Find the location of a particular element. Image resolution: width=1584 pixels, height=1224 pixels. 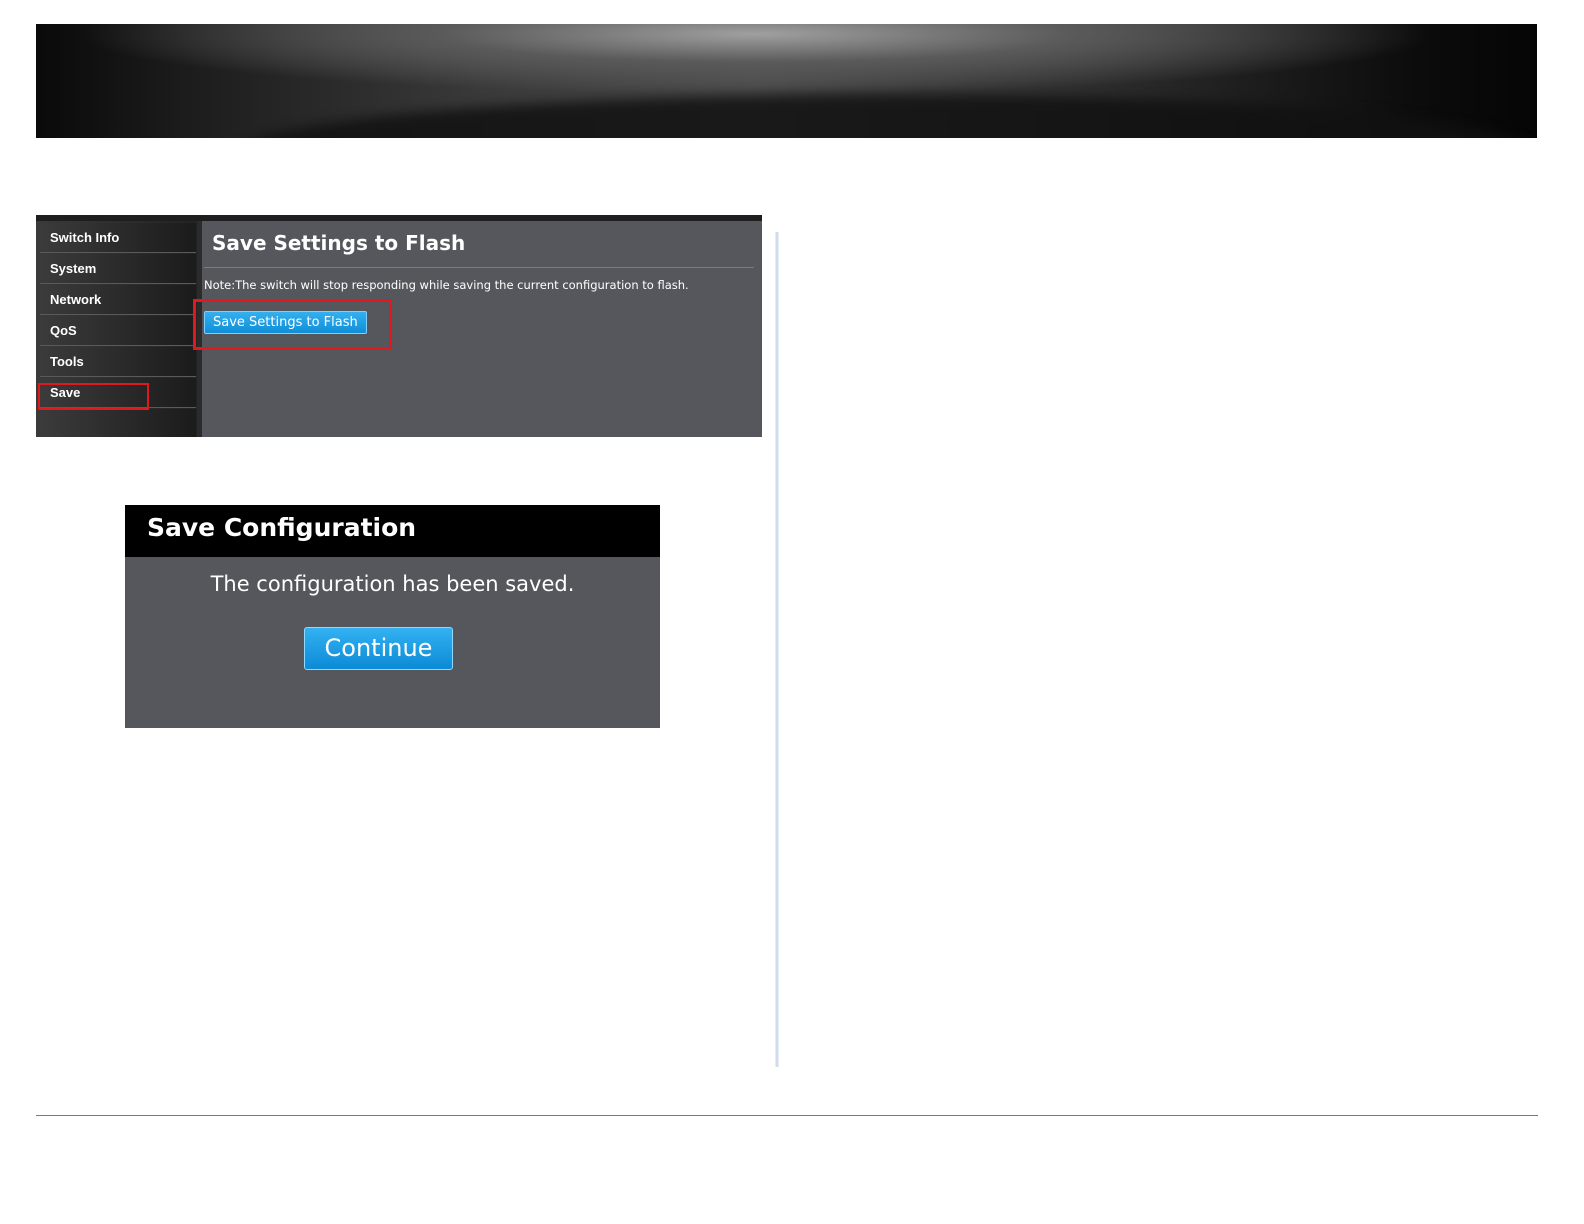

continue-button: Continue is located at coordinates (378, 648).